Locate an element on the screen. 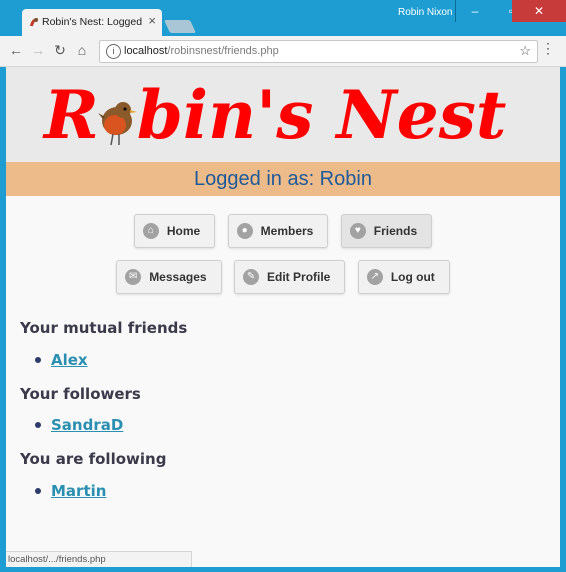 Image resolution: width=566 pixels, height=572 pixels. bookmark-star-icon: ☆ is located at coordinates (525, 51).